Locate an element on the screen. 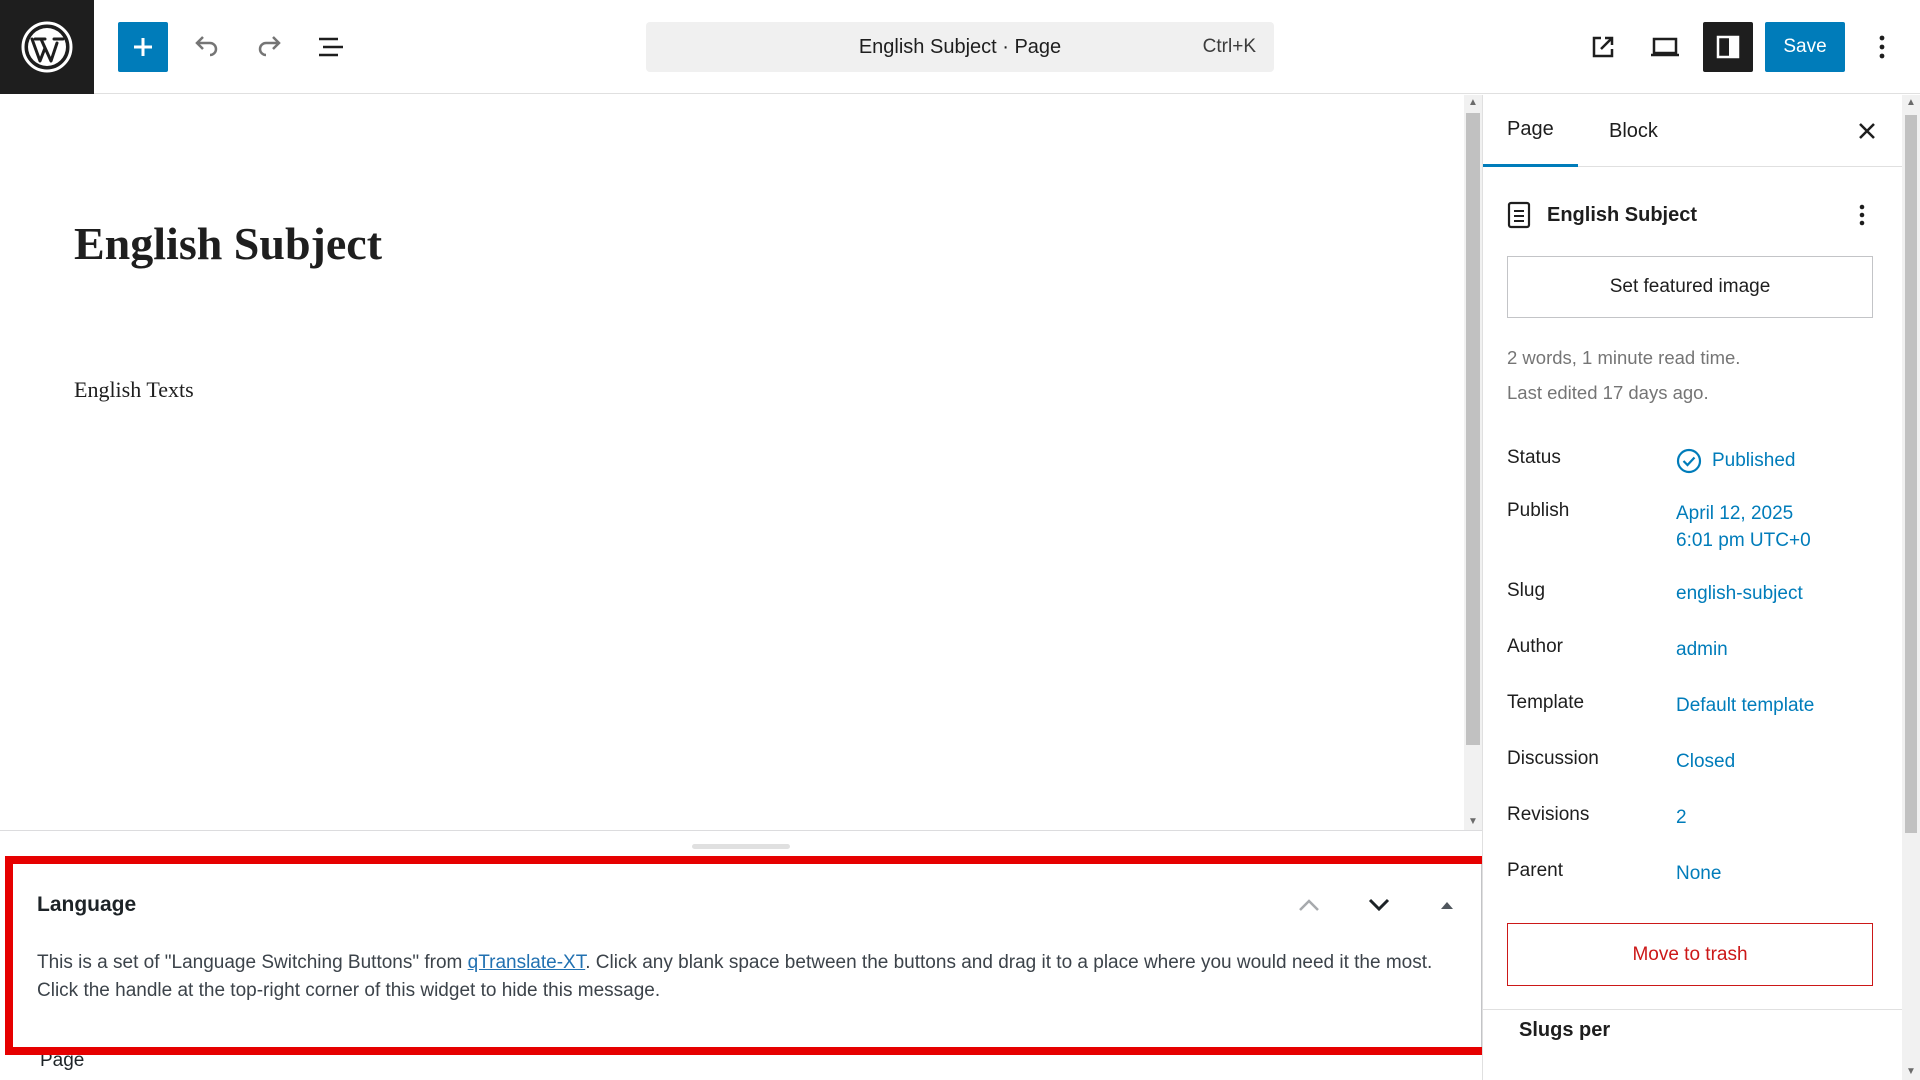 Image resolution: width=1920 pixels, height=1080 pixels. post-title: English Subject is located at coordinates (228, 243).